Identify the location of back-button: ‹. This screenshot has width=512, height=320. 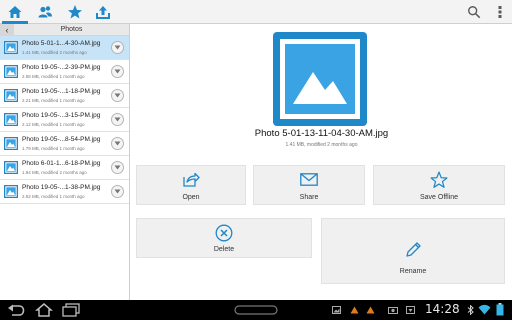
(7, 30).